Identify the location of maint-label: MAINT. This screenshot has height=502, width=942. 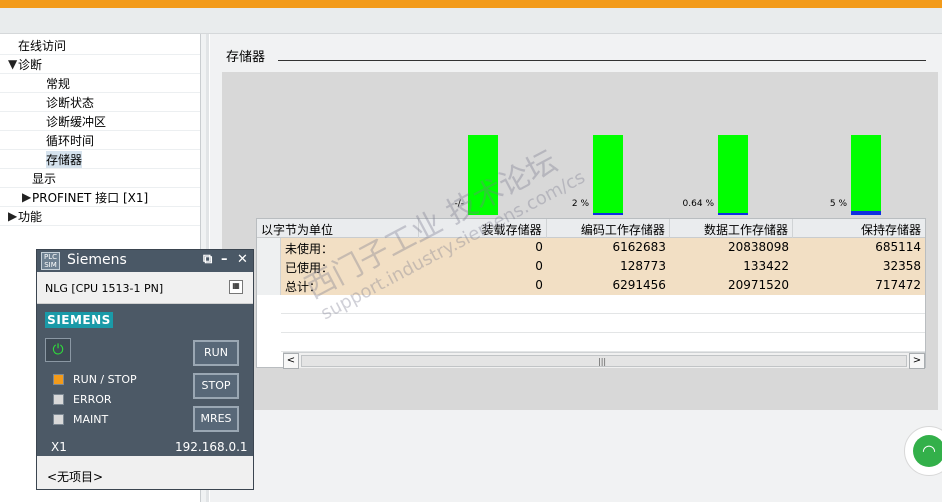
(91, 419).